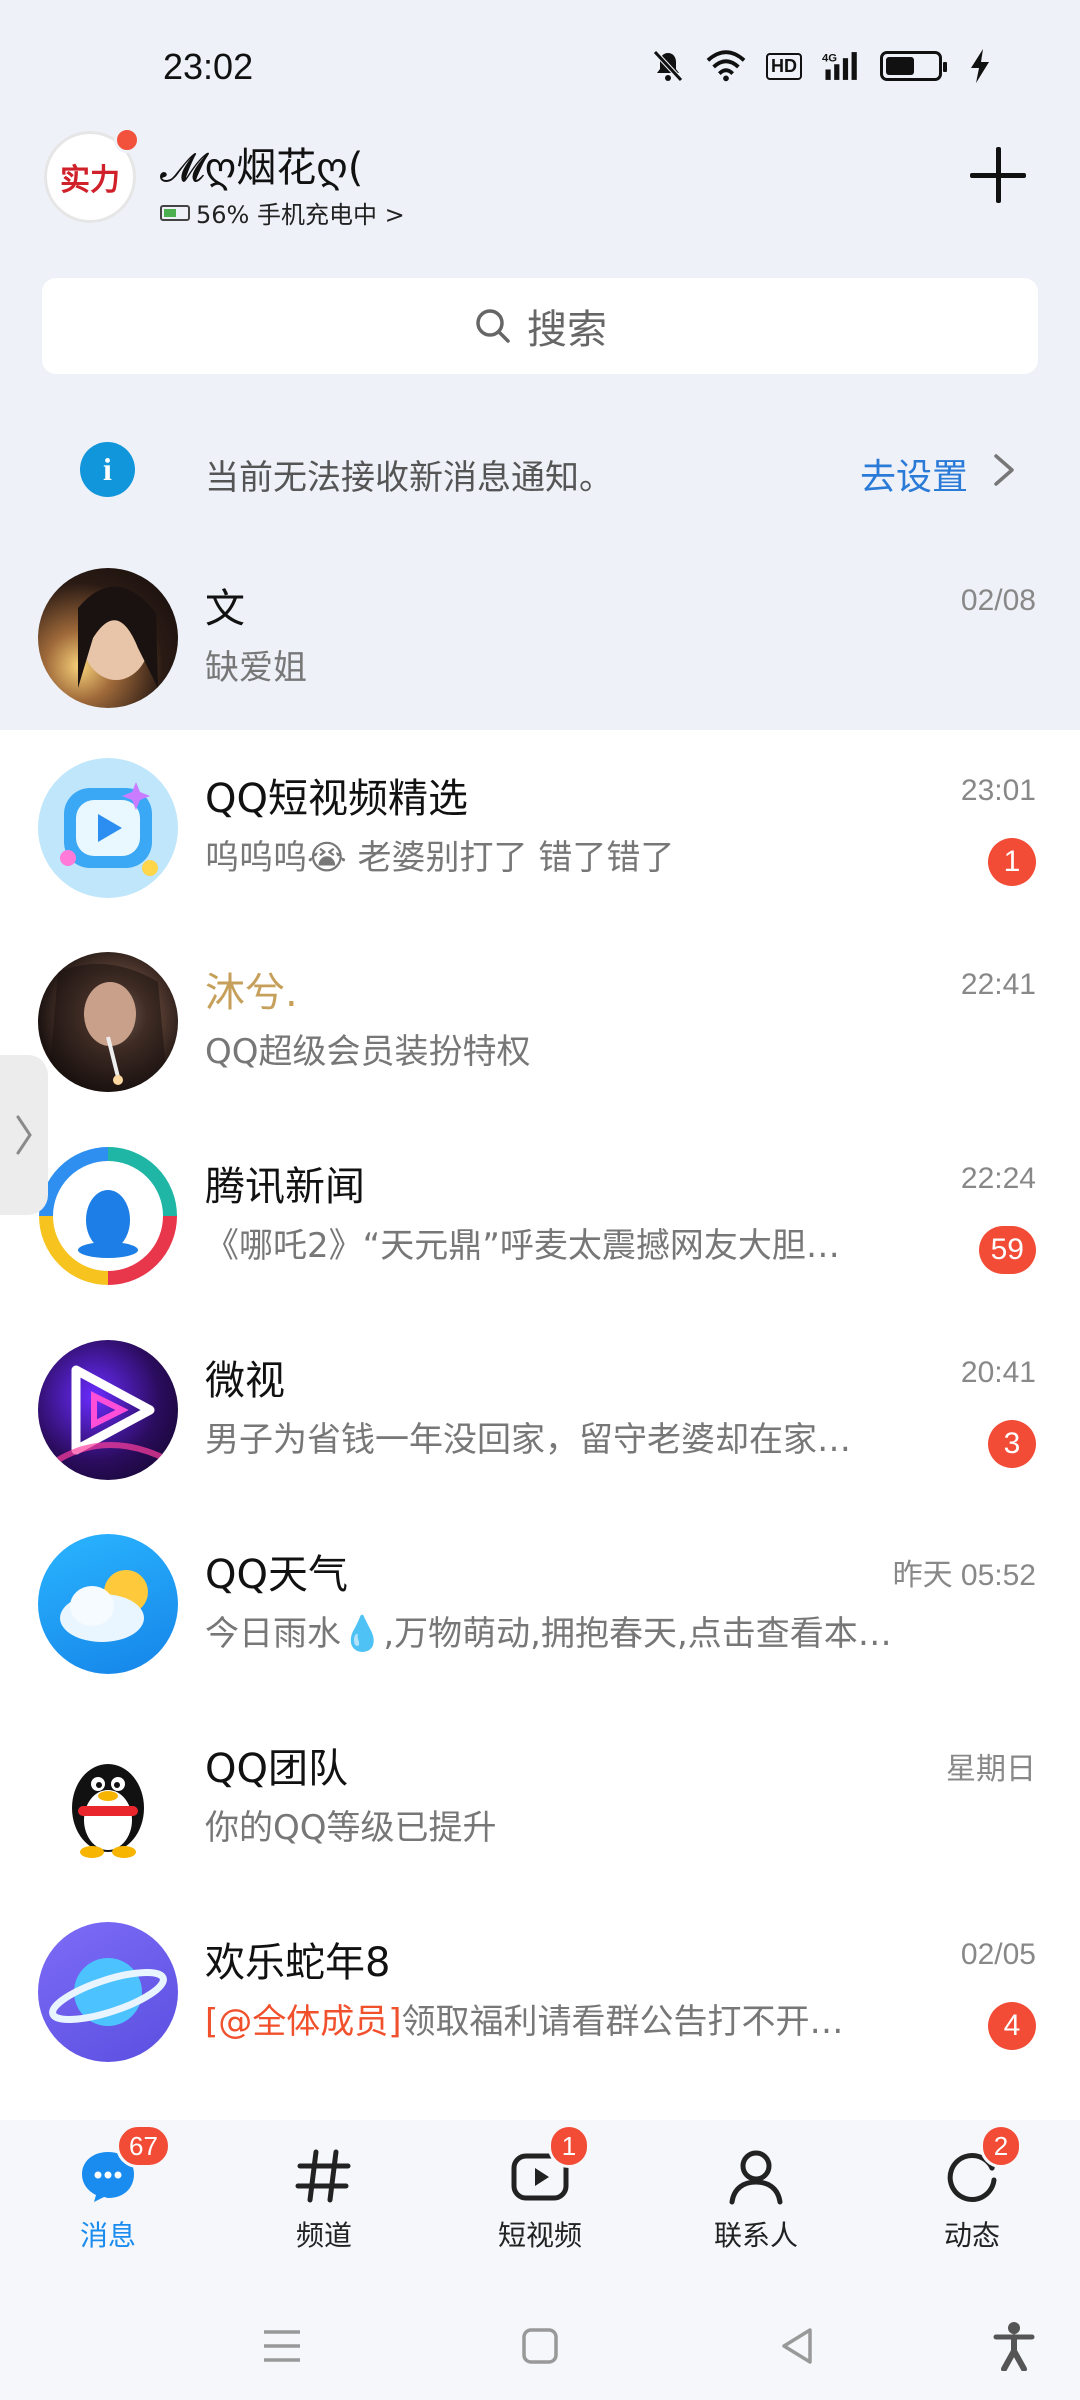 The height and width of the screenshot is (2400, 1080). What do you see at coordinates (964, 1575) in the screenshot?
I see `conversation-time: 昨天 05:52` at bounding box center [964, 1575].